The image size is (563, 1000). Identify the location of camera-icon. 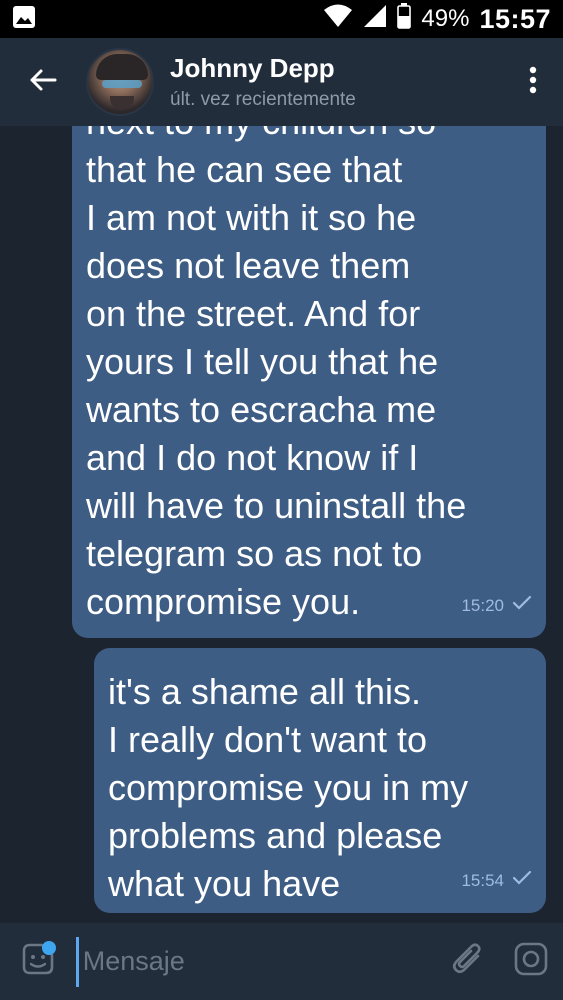
(531, 961).